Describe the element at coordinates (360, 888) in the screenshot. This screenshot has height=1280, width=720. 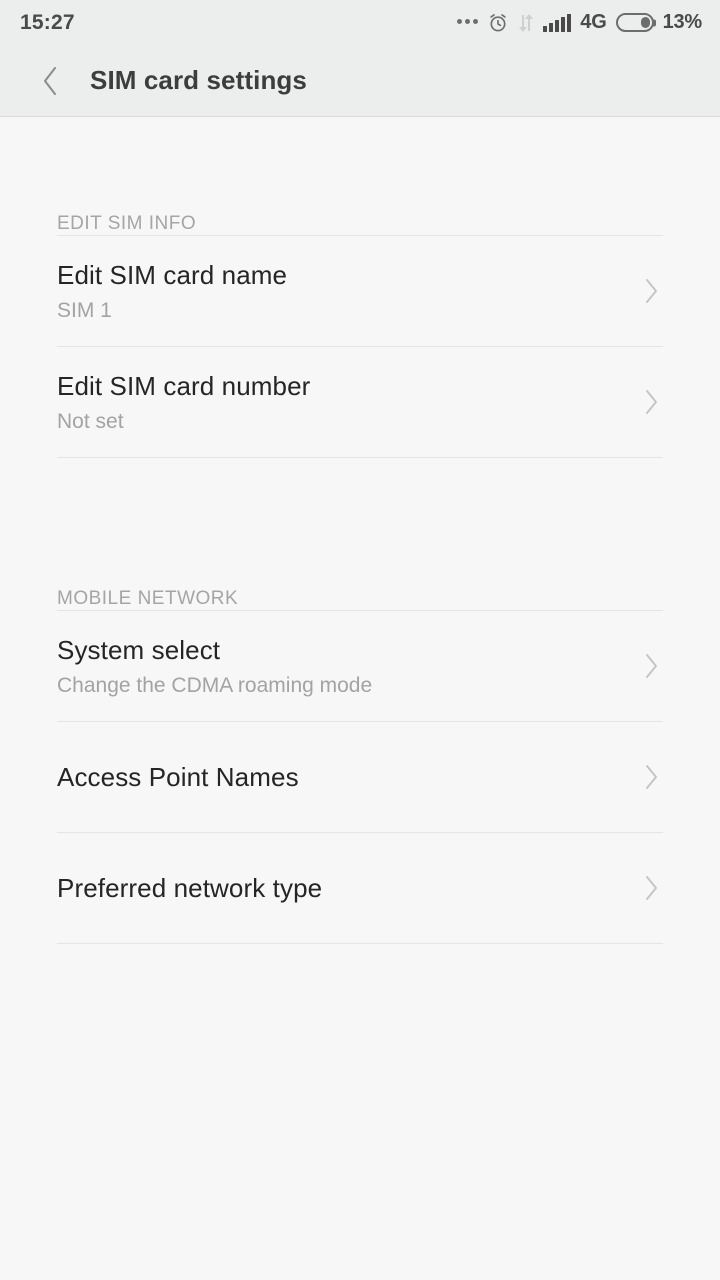
I see `list-item-preferred-network-type: Preferred network type` at that location.